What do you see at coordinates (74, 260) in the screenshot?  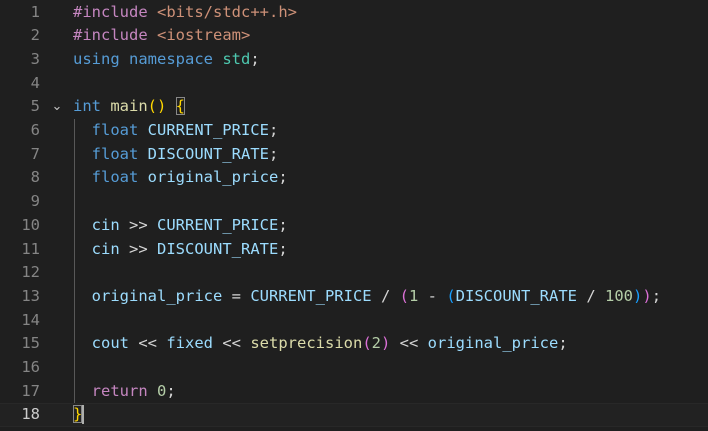 I see `indent-guide` at bounding box center [74, 260].